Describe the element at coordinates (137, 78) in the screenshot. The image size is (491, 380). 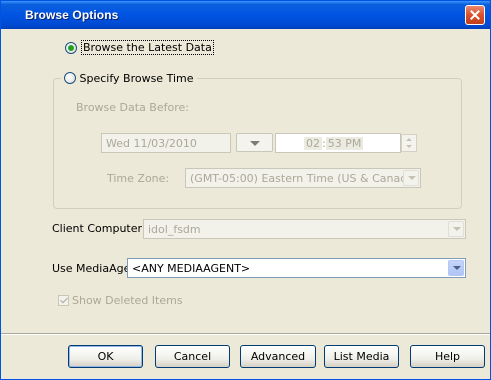
I see `specify-time-label: Specify Browse Time` at that location.